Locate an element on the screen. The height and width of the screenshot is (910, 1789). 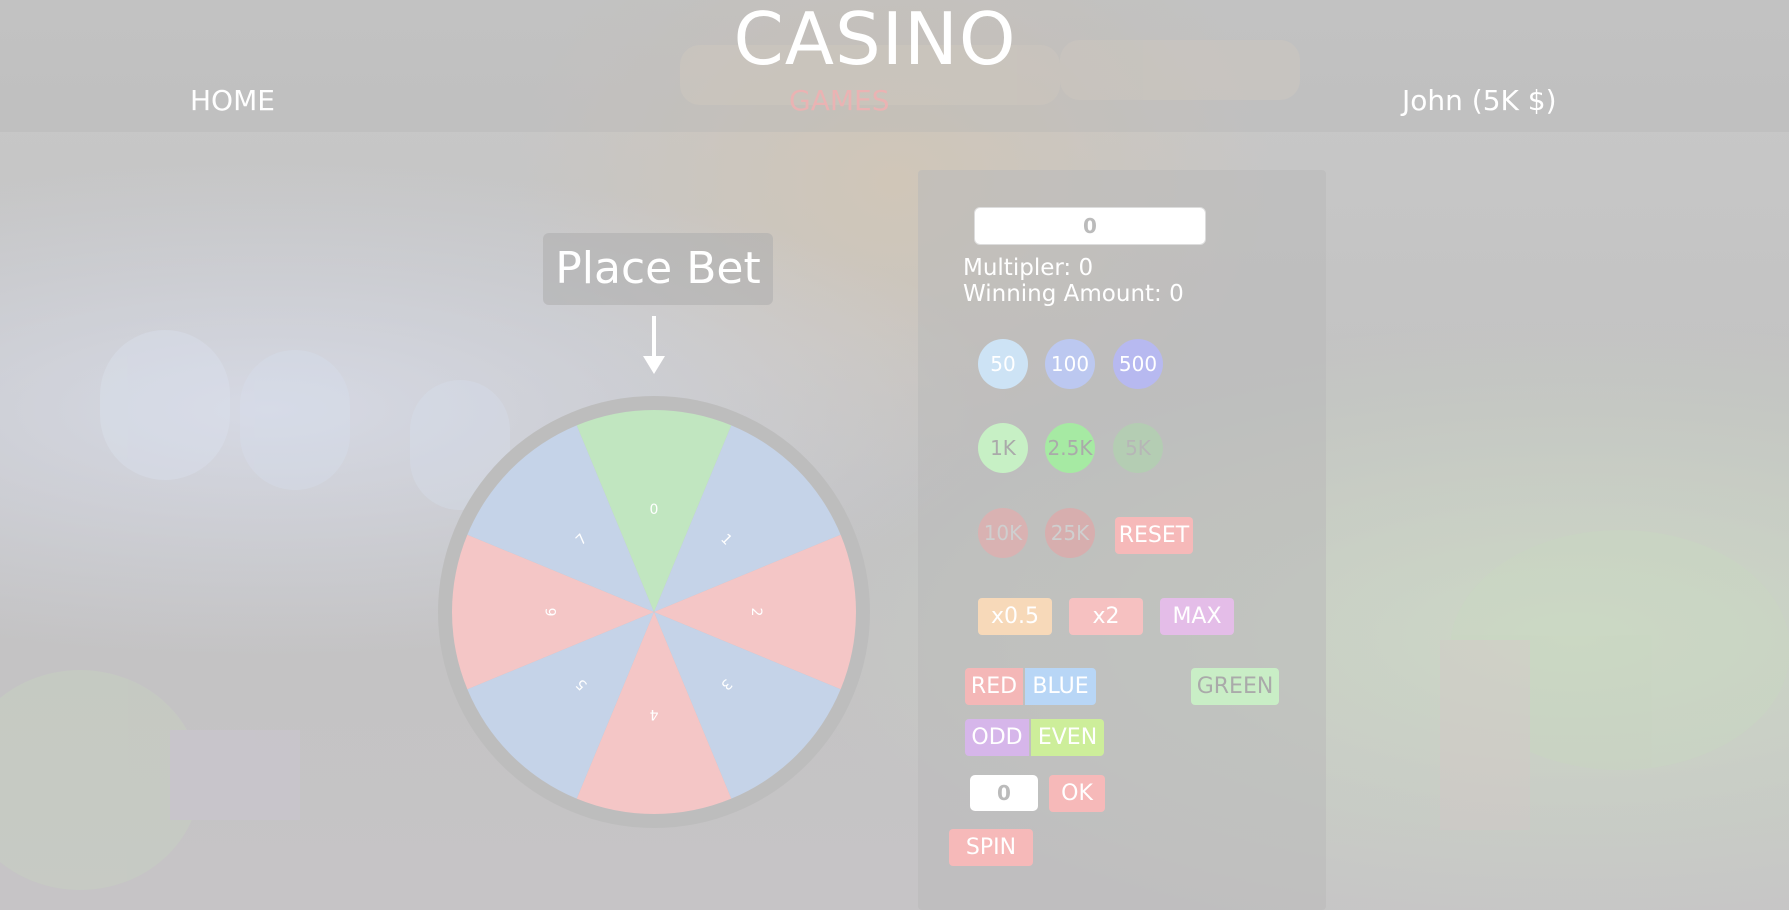
reset-button: RESET is located at coordinates (1154, 535).